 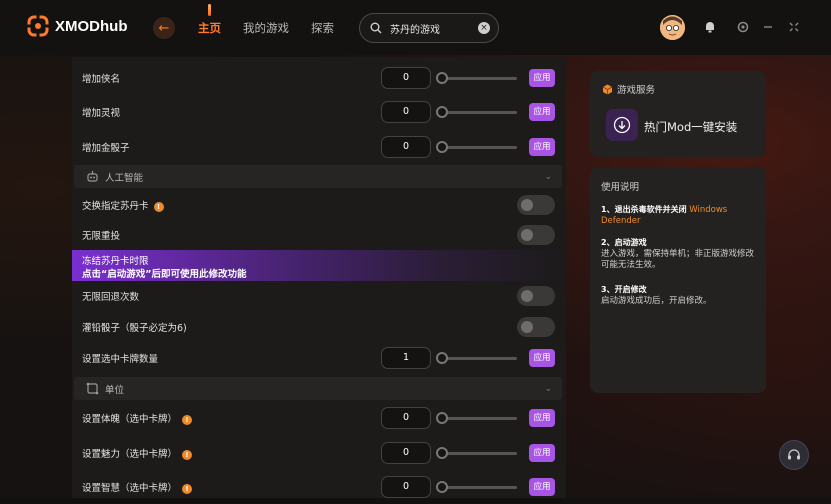 What do you see at coordinates (266, 28) in the screenshot?
I see `nav-my-games: 我的游戏` at bounding box center [266, 28].